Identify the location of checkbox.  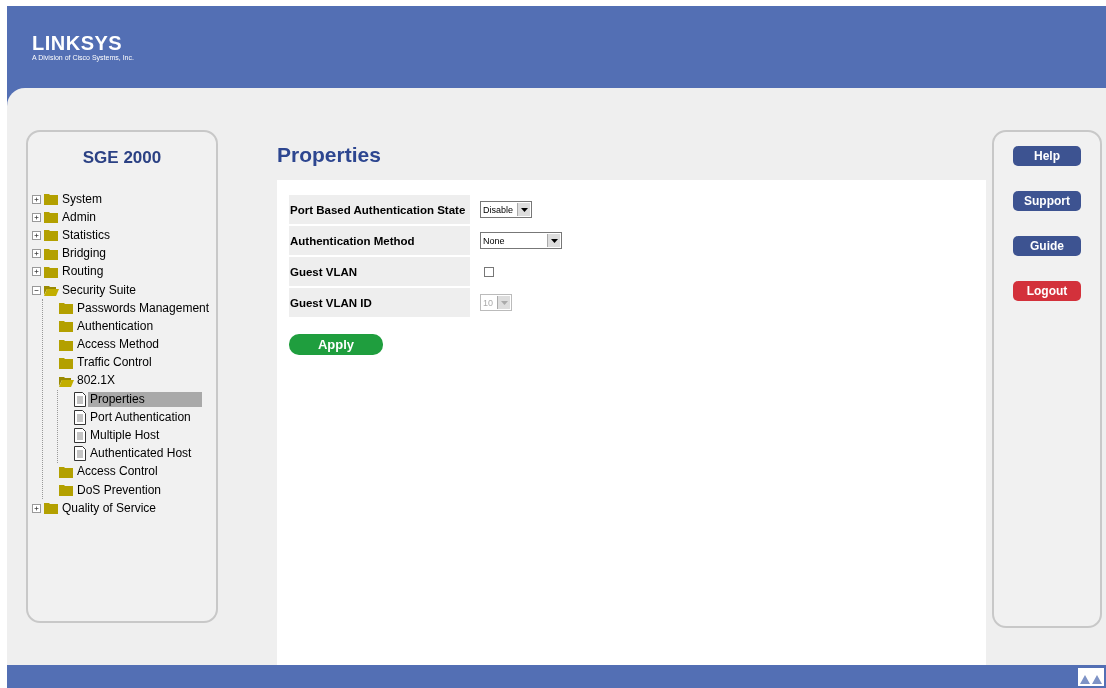
(489, 271).